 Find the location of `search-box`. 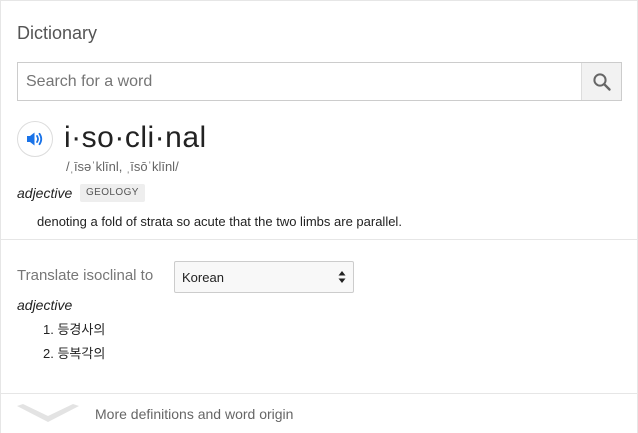

search-box is located at coordinates (319, 81).